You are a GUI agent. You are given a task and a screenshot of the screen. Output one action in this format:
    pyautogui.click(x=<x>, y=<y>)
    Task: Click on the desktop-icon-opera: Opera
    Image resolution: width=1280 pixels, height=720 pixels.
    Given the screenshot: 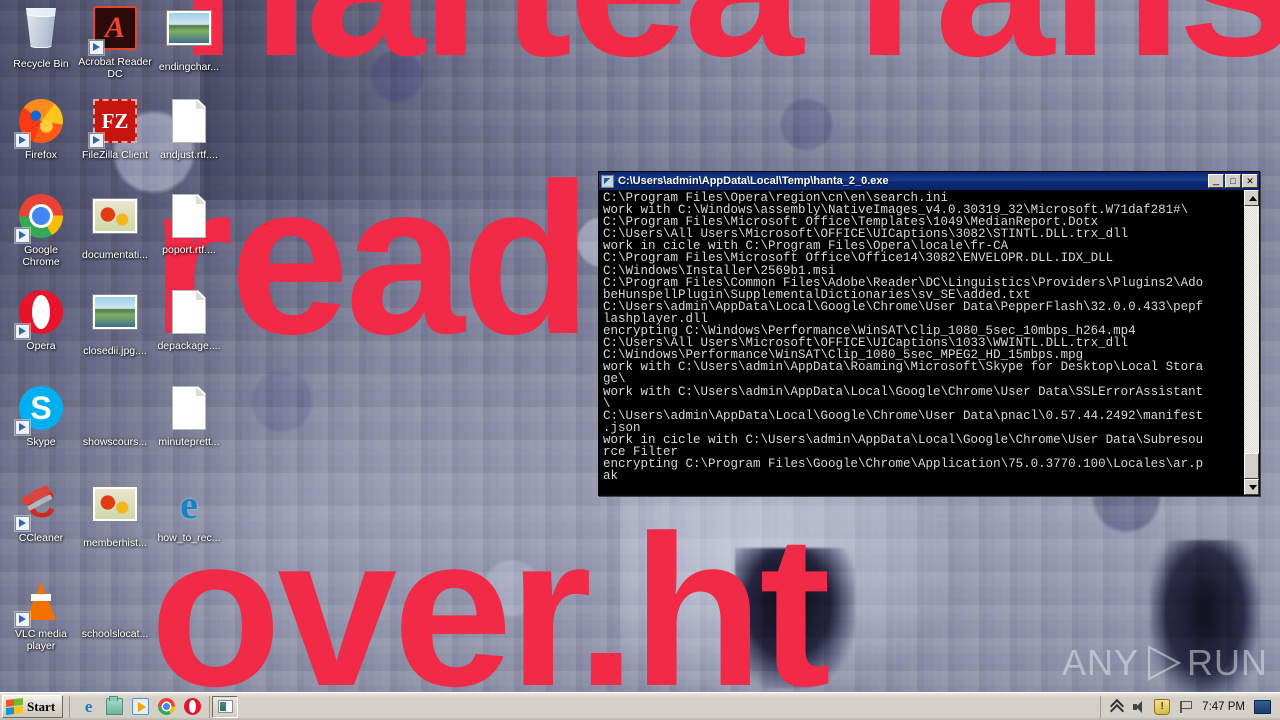 What is the action you would take?
    pyautogui.click(x=41, y=320)
    